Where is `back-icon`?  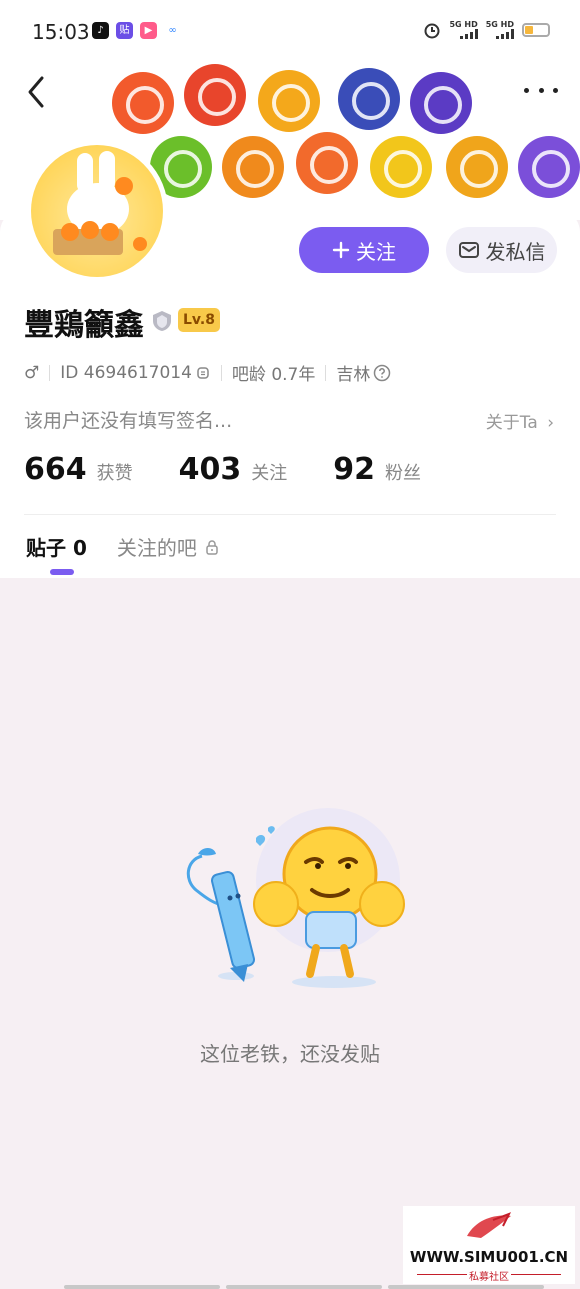 back-icon is located at coordinates (37, 92).